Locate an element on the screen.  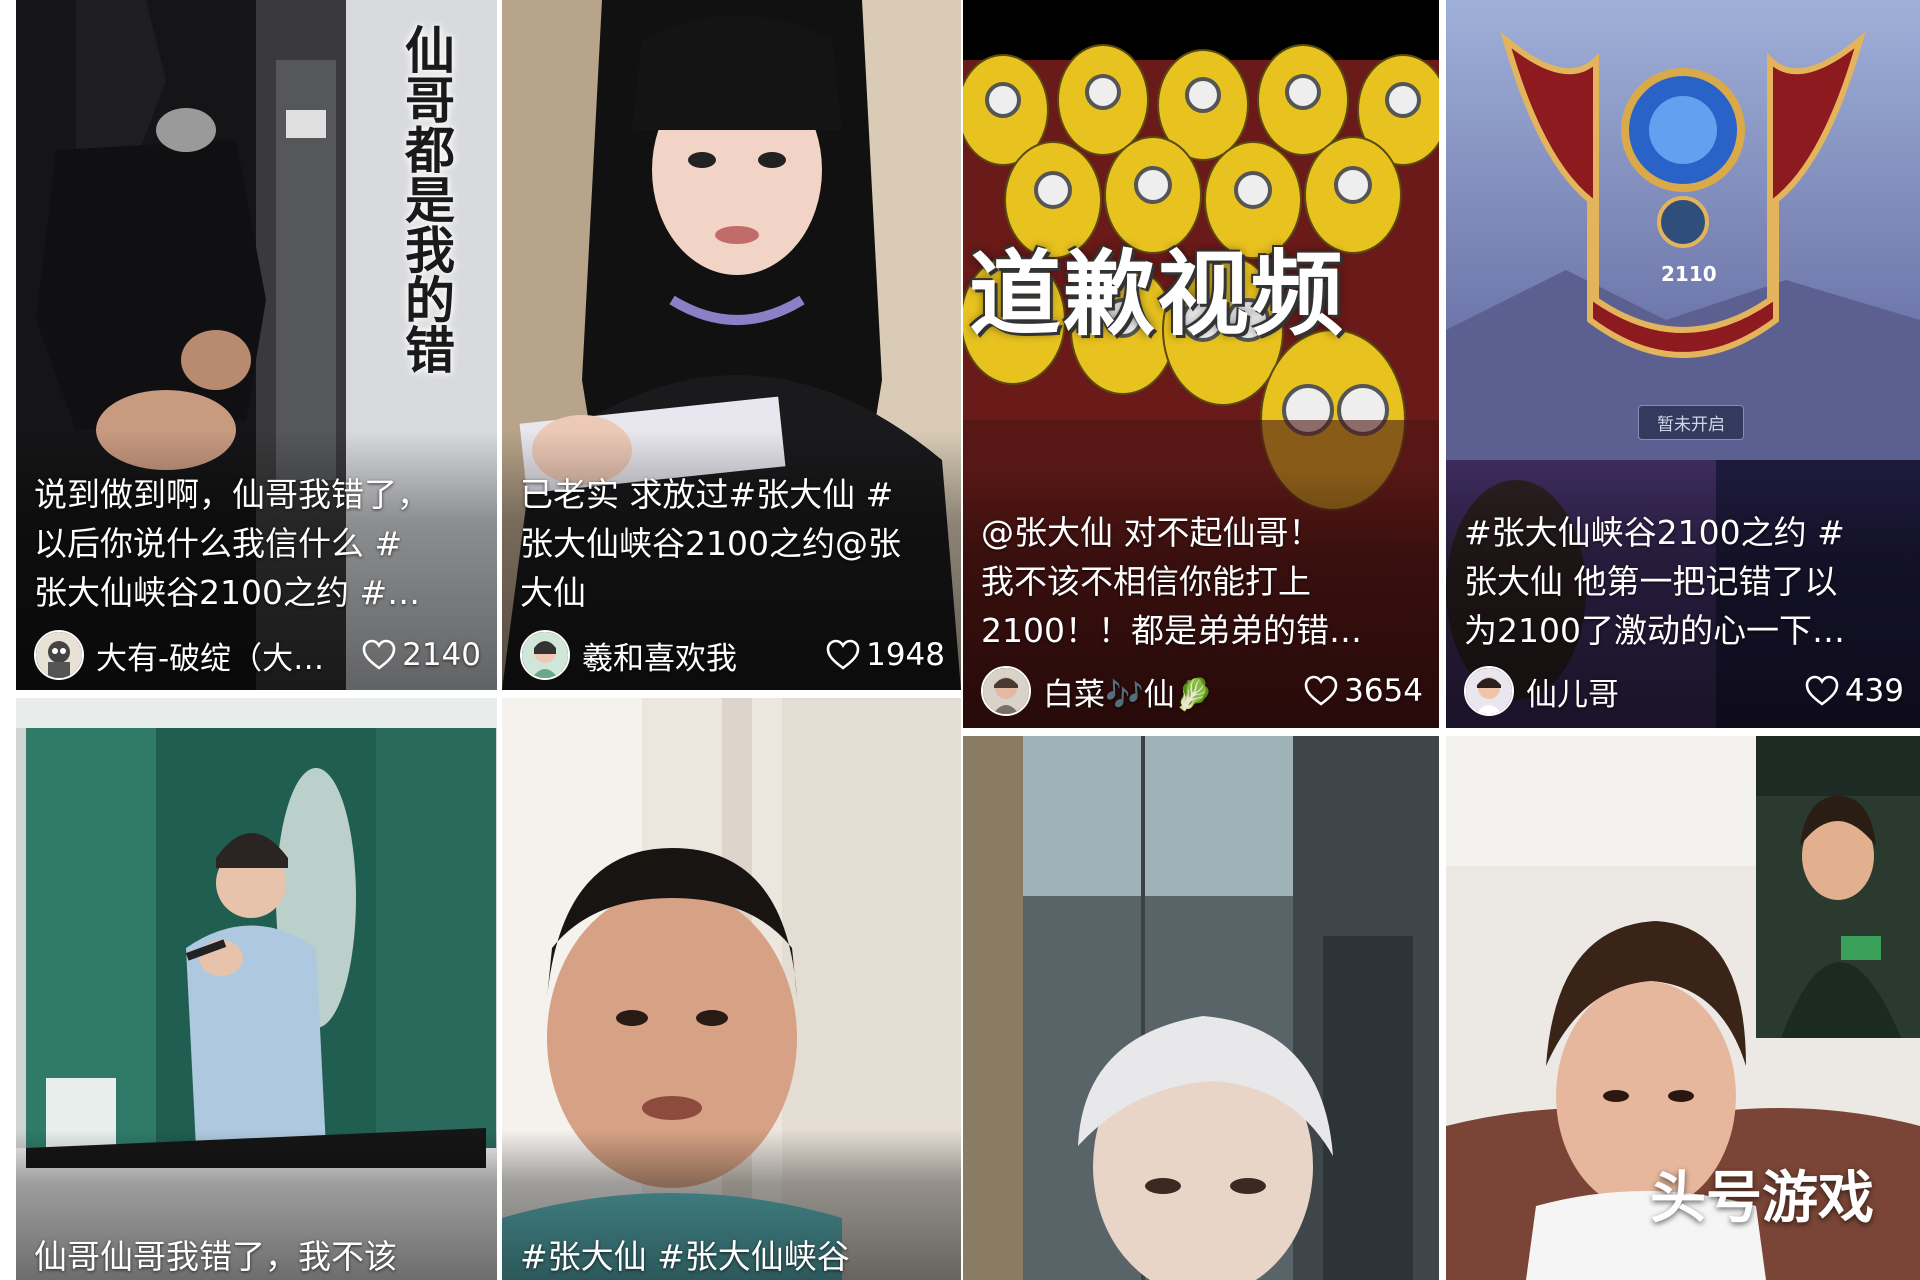
video-caption: 已老实 求放过#张大仙 # 张大仙峡谷2100之约@张 大仙 is located at coordinates (732, 543).